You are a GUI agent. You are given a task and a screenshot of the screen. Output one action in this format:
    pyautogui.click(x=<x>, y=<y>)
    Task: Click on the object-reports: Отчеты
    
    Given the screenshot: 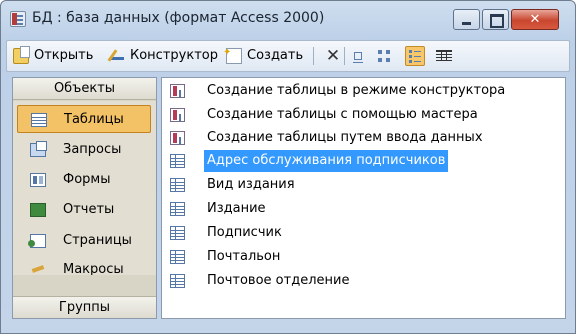 What is the action you would take?
    pyautogui.click(x=84, y=210)
    